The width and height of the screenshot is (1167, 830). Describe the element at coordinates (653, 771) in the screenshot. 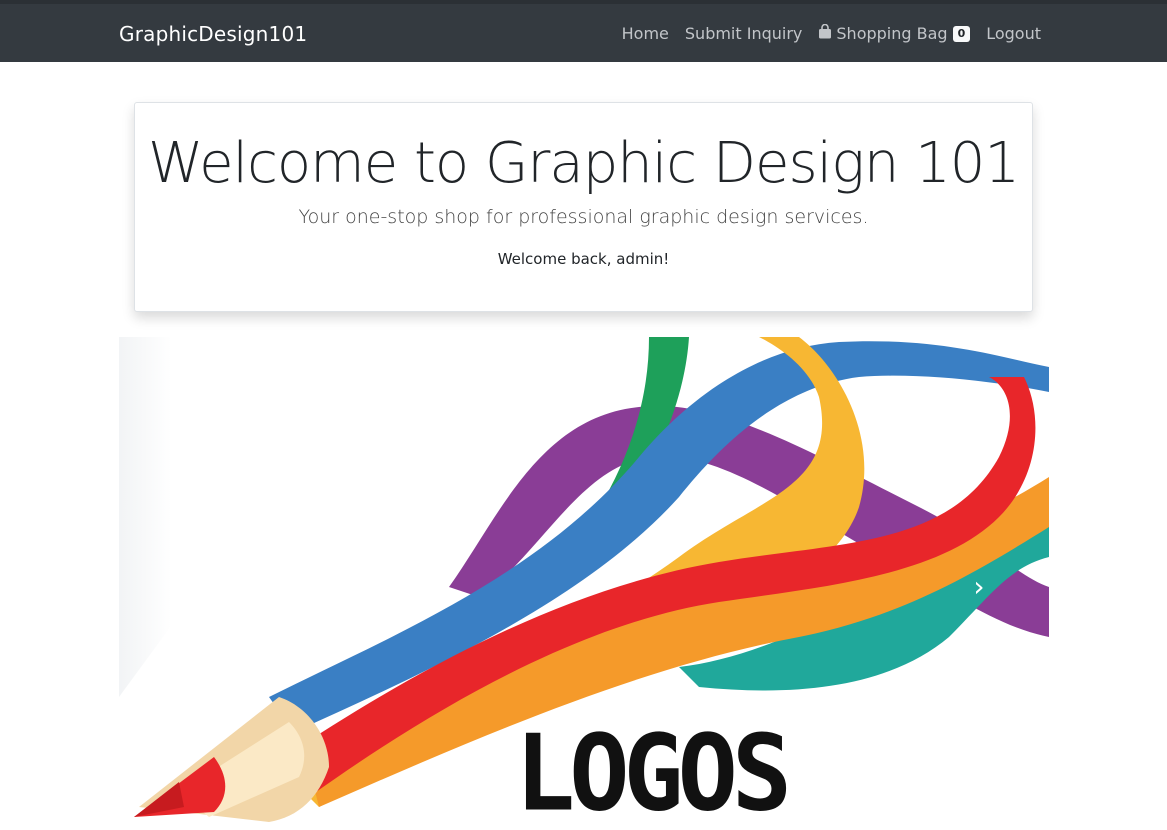

I see `logos-overlay-text: LOGOS` at that location.